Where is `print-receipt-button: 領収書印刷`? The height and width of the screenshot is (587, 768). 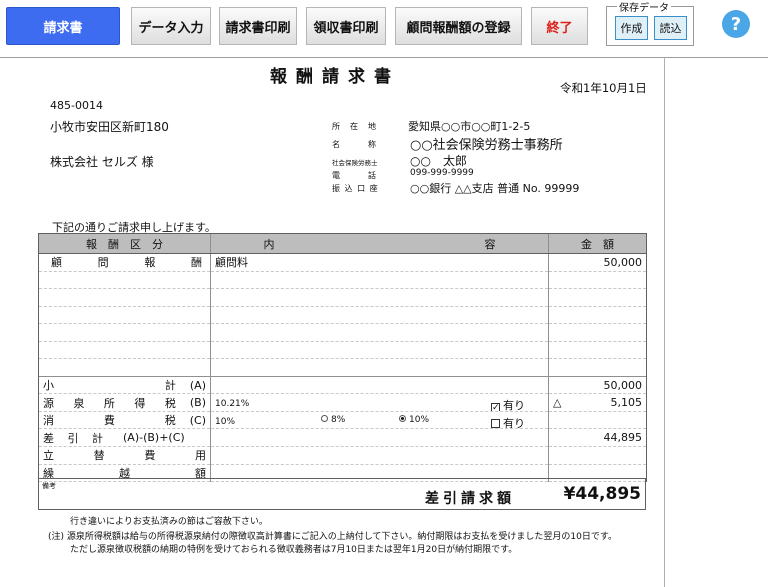
print-receipt-button: 領収書印刷 is located at coordinates (346, 26).